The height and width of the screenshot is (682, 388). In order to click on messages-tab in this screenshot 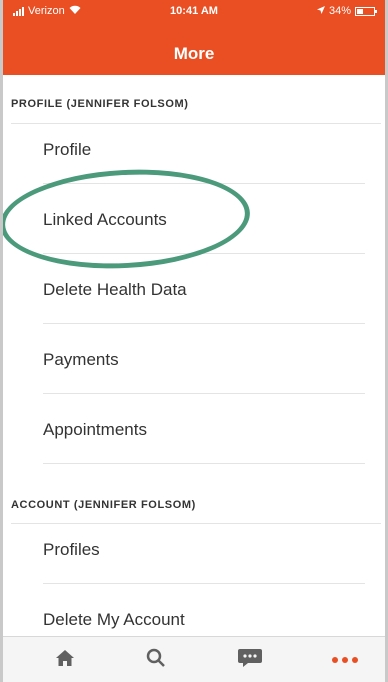, I will do `click(250, 660)`.